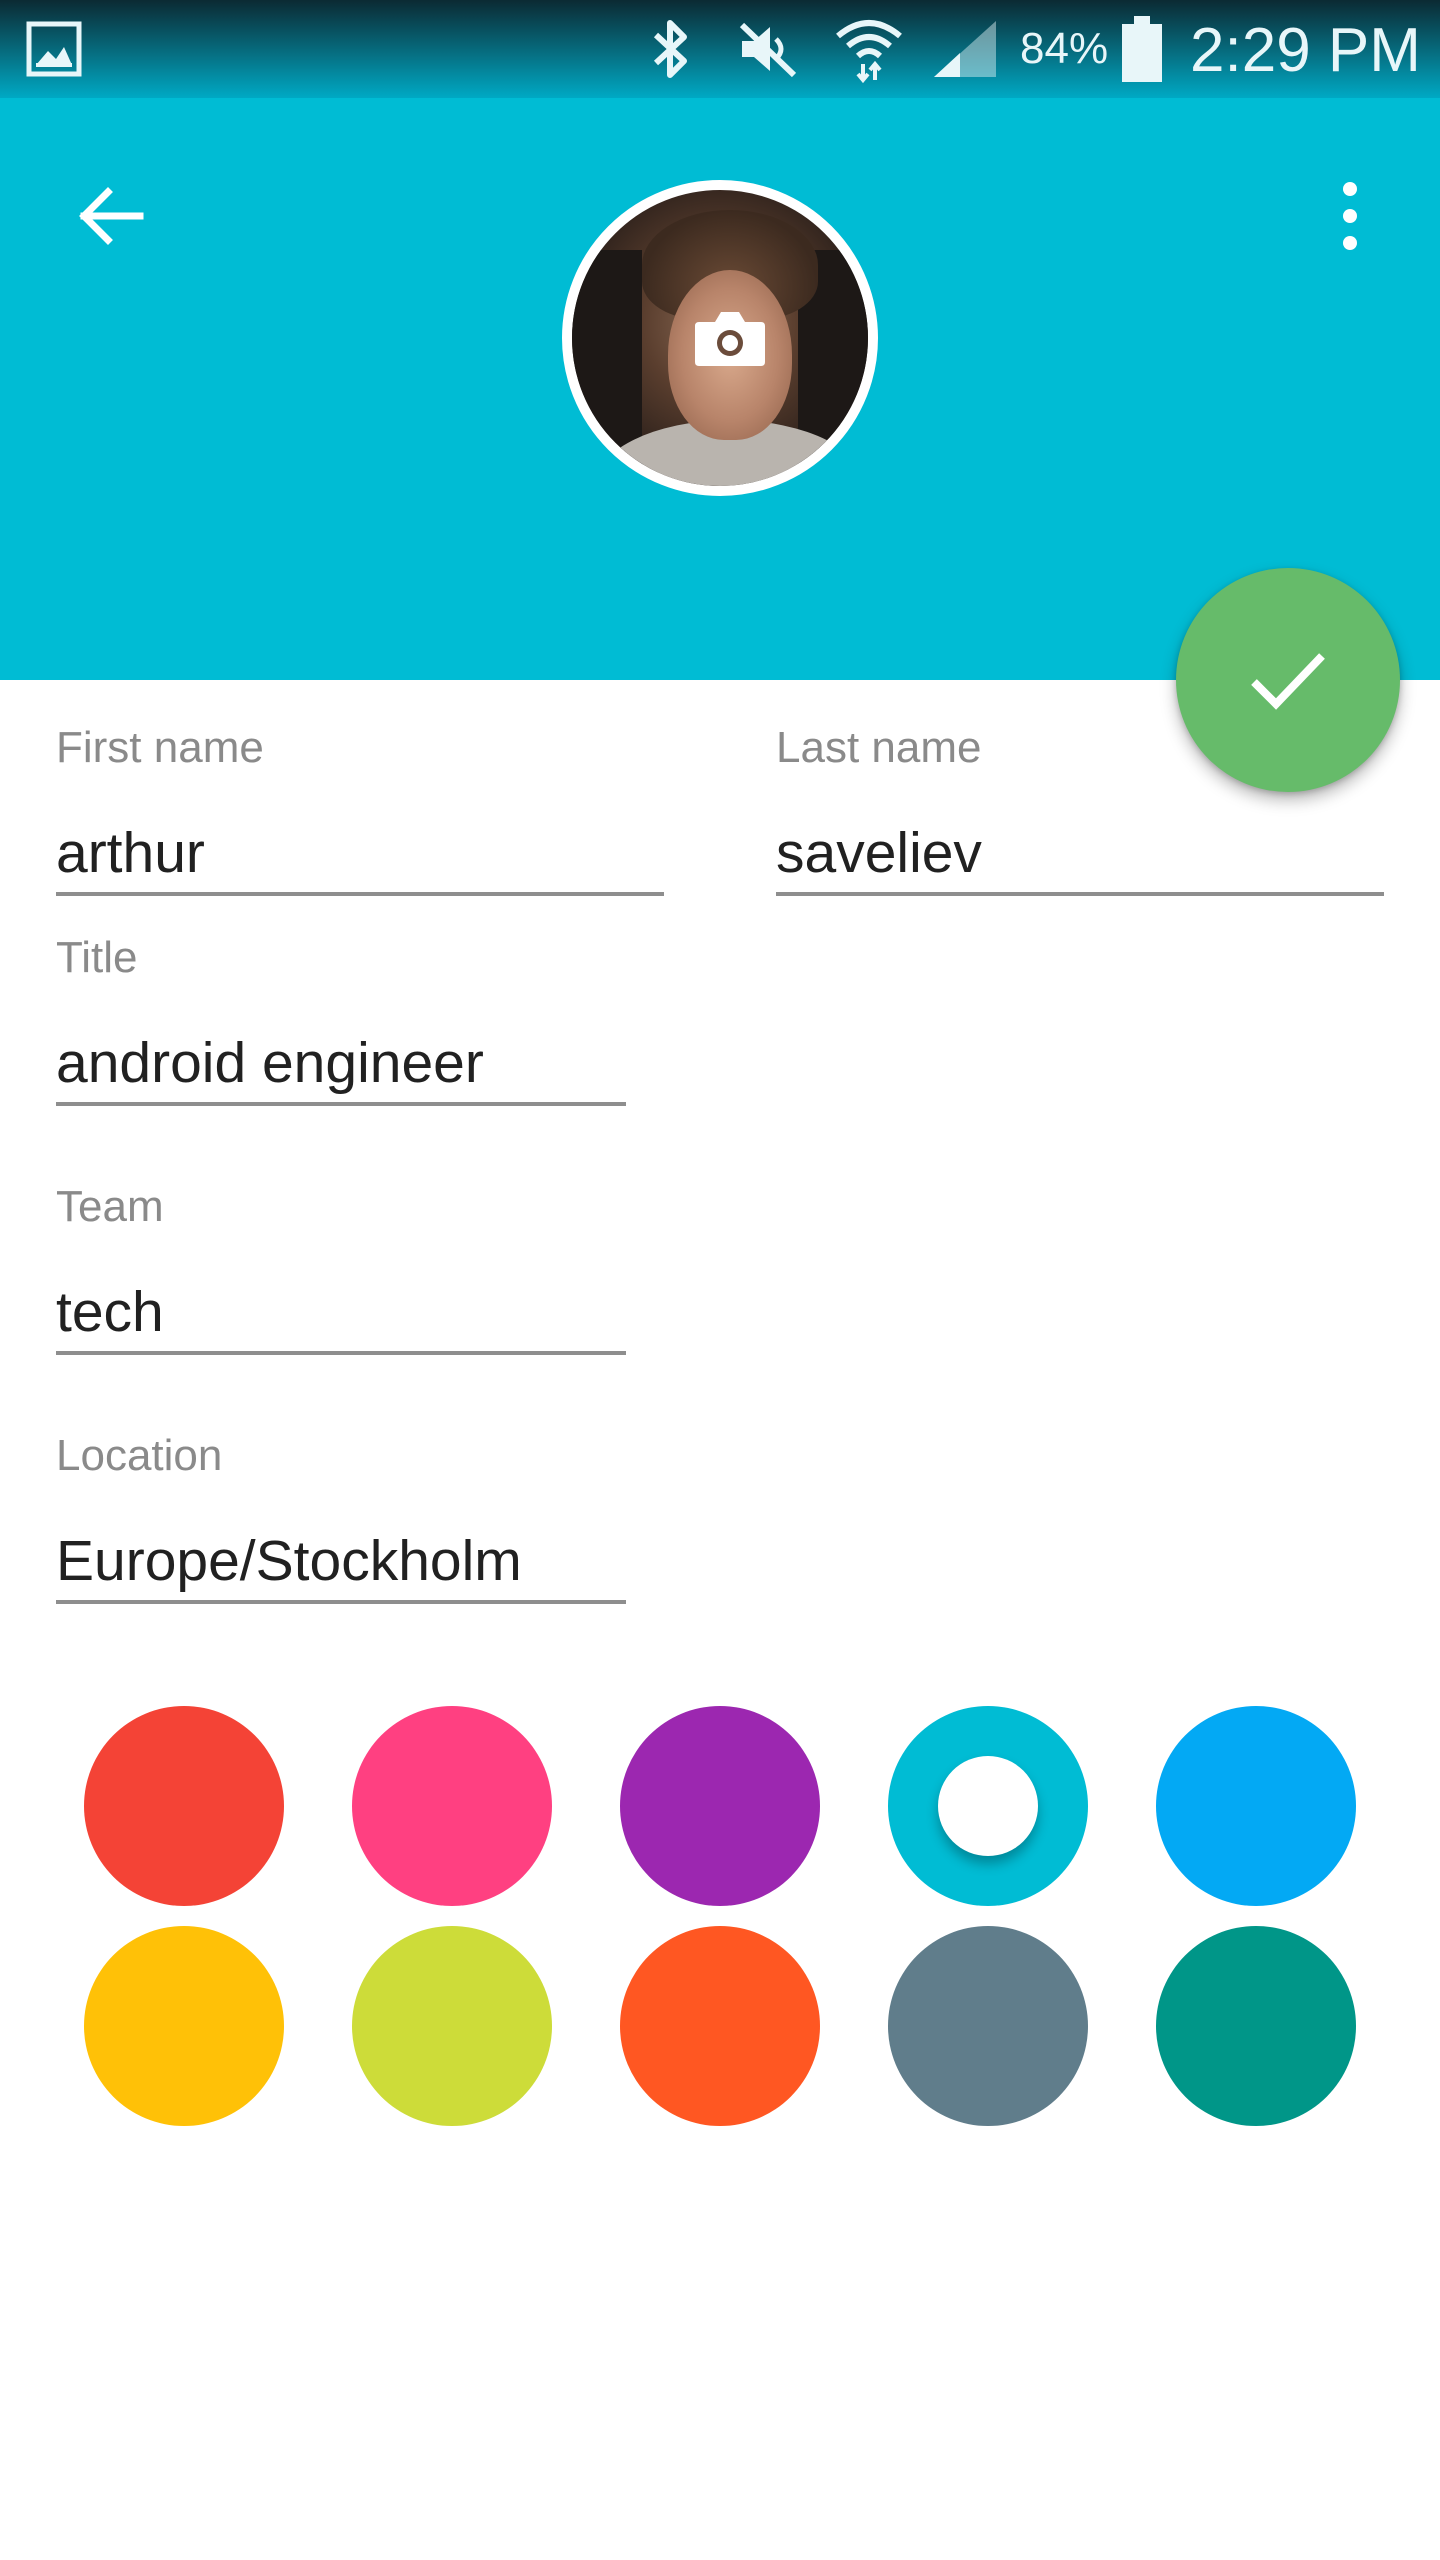  I want to click on team-label: Team, so click(110, 1206).